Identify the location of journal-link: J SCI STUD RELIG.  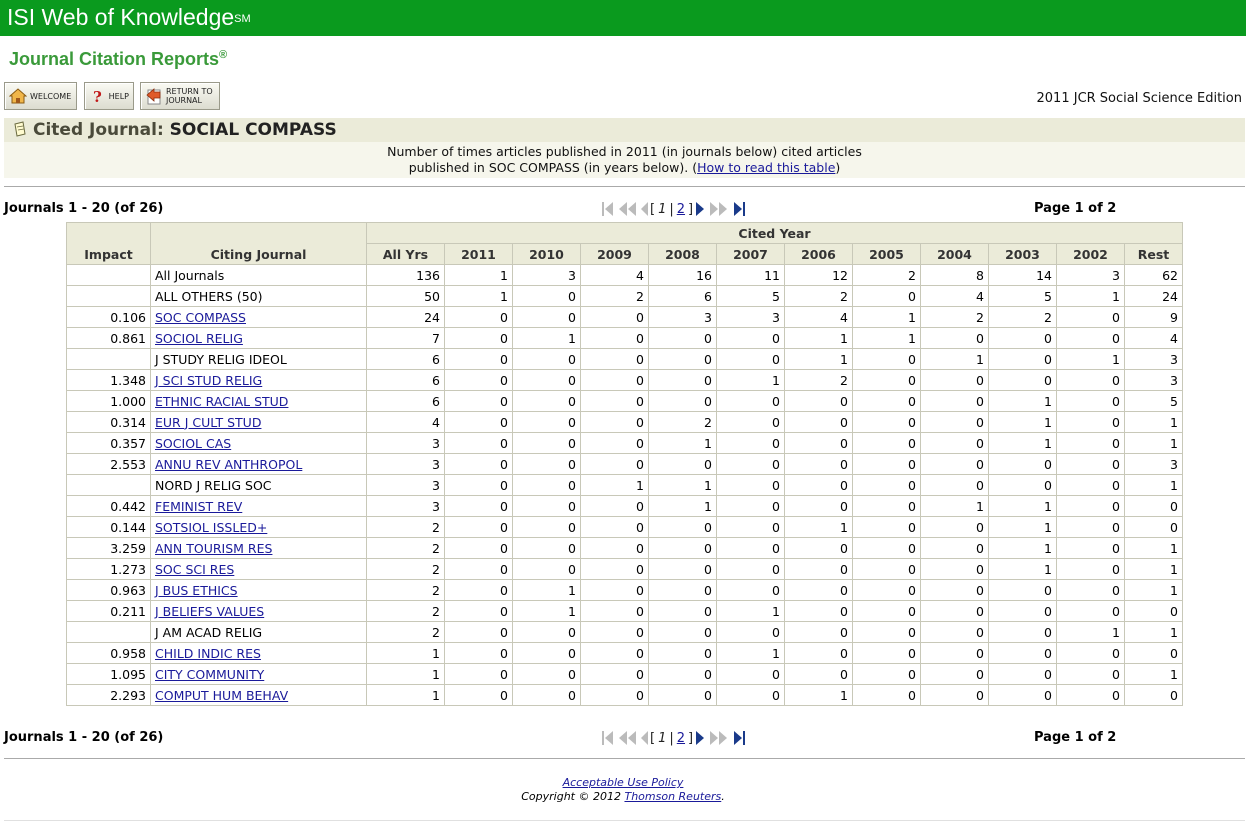
(208, 380).